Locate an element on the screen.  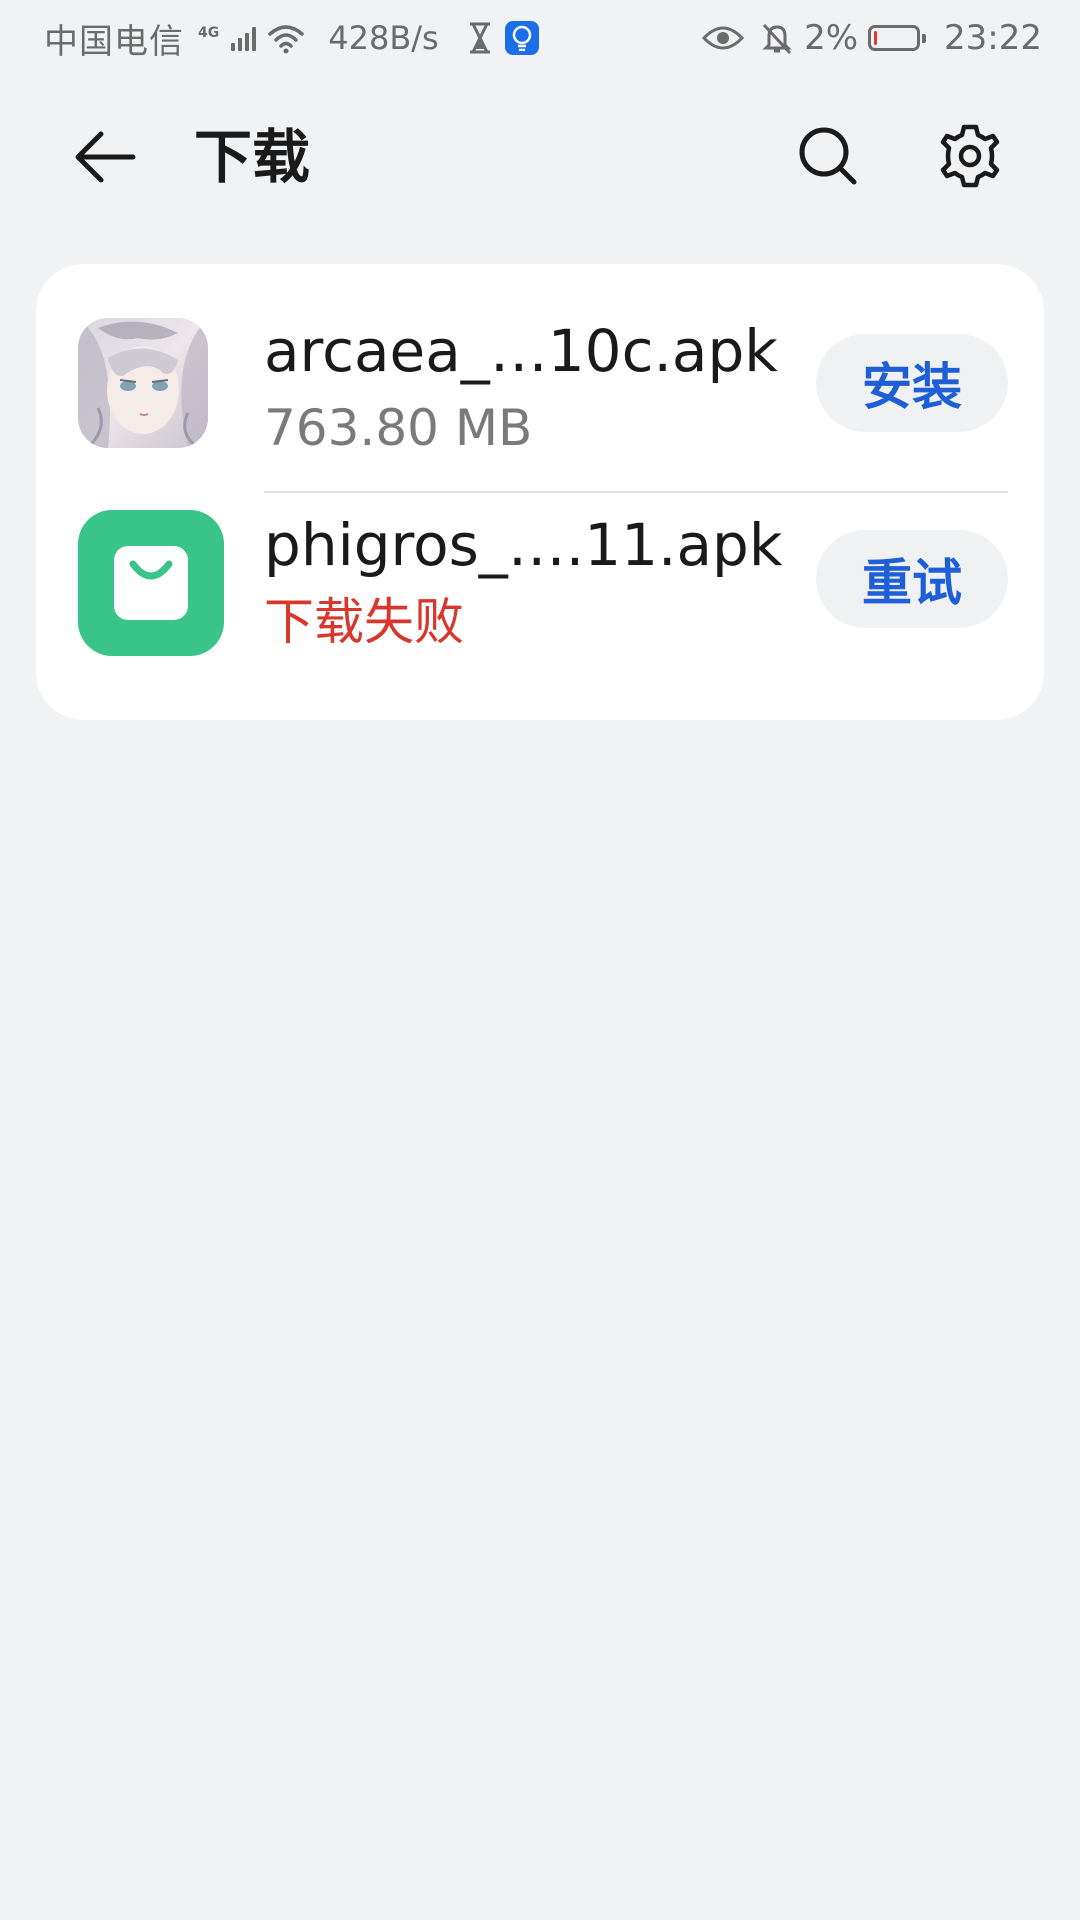
carrier-name: 中国电信 is located at coordinates (114, 41).